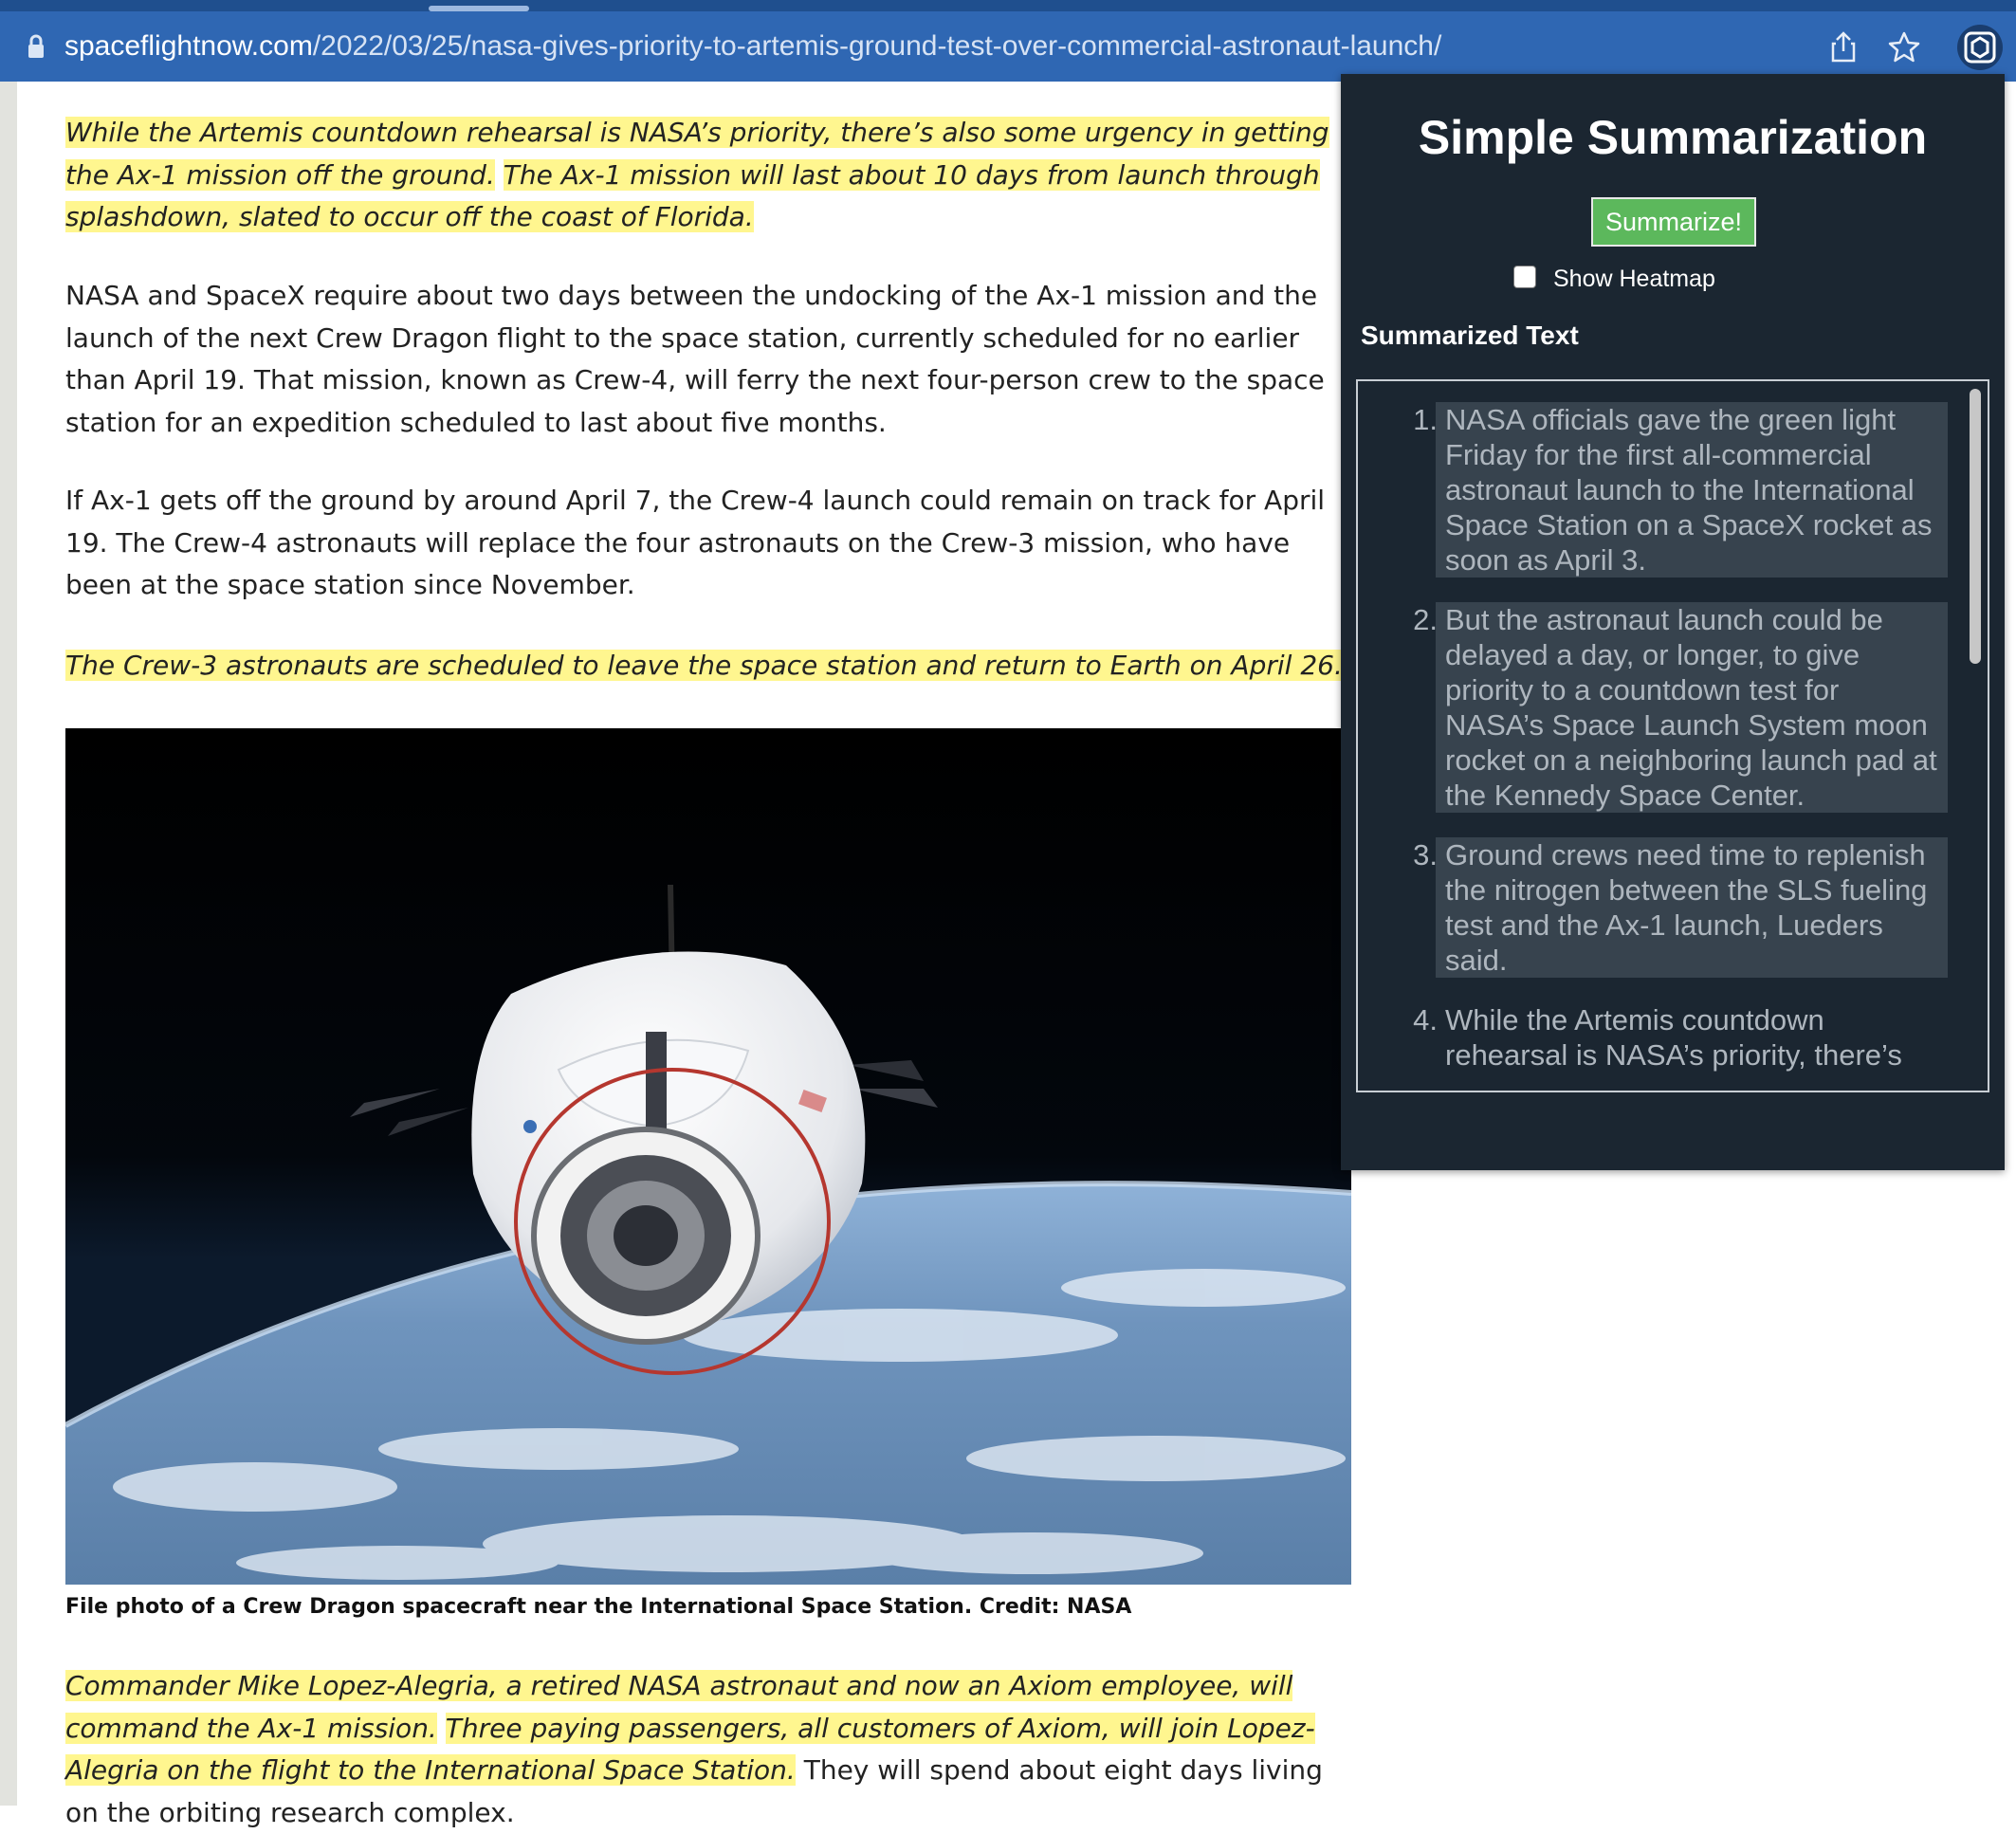 The image size is (2016, 1834). What do you see at coordinates (1425, 1019) in the screenshot?
I see `summary-item-number: 4.` at bounding box center [1425, 1019].